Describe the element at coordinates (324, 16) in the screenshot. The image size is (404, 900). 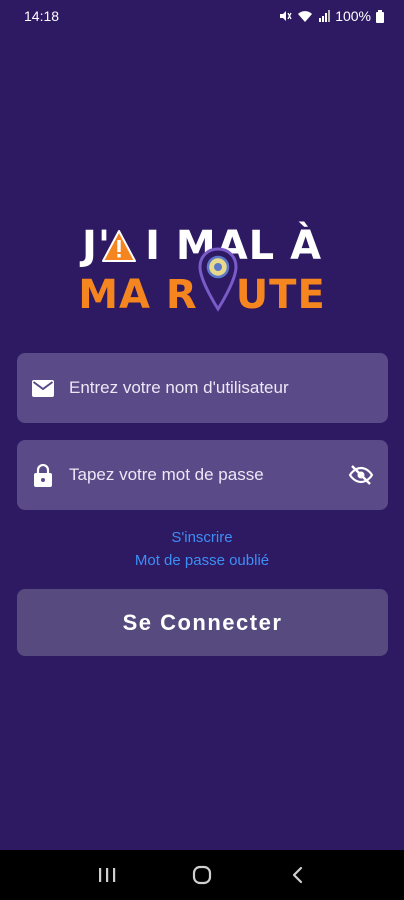
I see `signal-icon` at that location.